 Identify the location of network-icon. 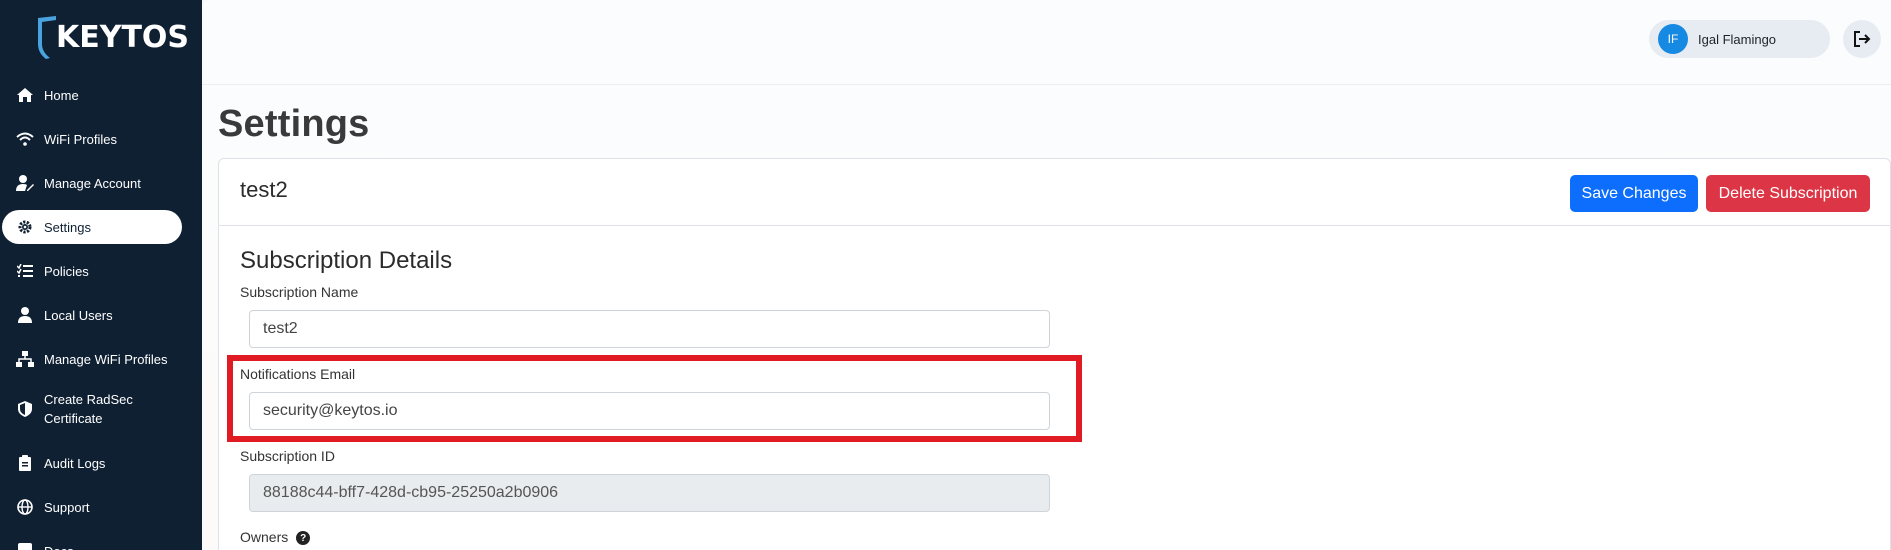
(25, 359).